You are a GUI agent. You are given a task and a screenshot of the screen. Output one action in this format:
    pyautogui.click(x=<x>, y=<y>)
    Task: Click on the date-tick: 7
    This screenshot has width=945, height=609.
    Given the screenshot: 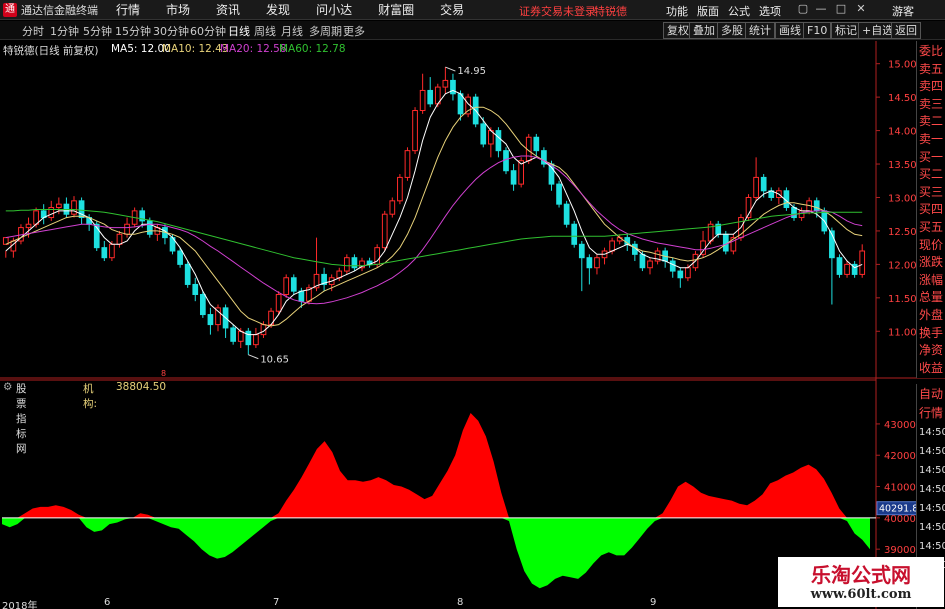 What is the action you would take?
    pyautogui.click(x=276, y=602)
    